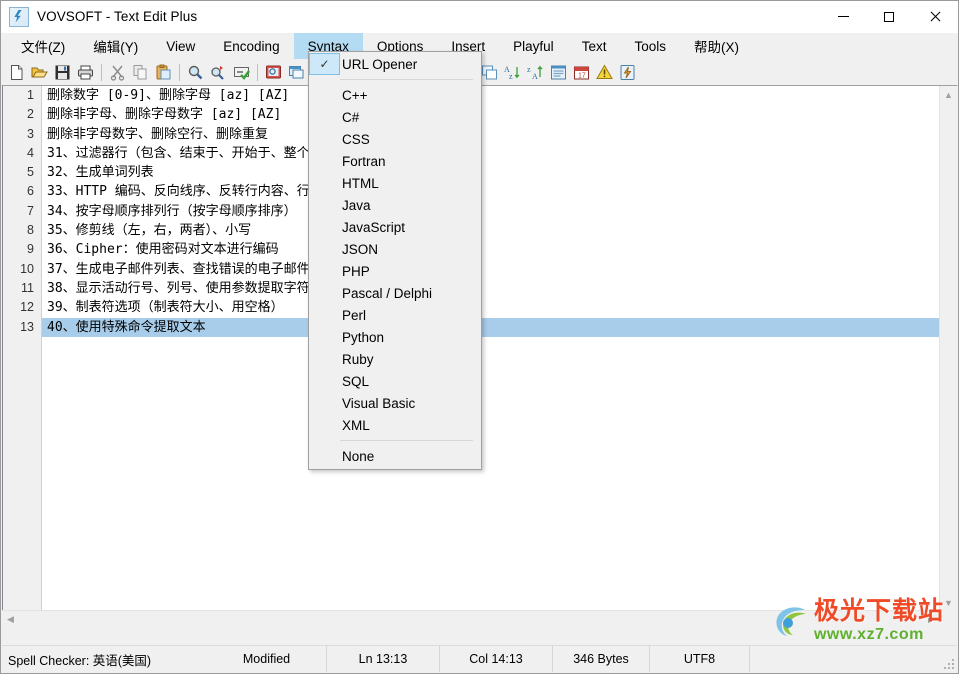 The height and width of the screenshot is (674, 959). What do you see at coordinates (491, 269) in the screenshot?
I see `editor-line: 37、生成电子邮件列表、查找错误的电子邮件、转换 ID` at bounding box center [491, 269].